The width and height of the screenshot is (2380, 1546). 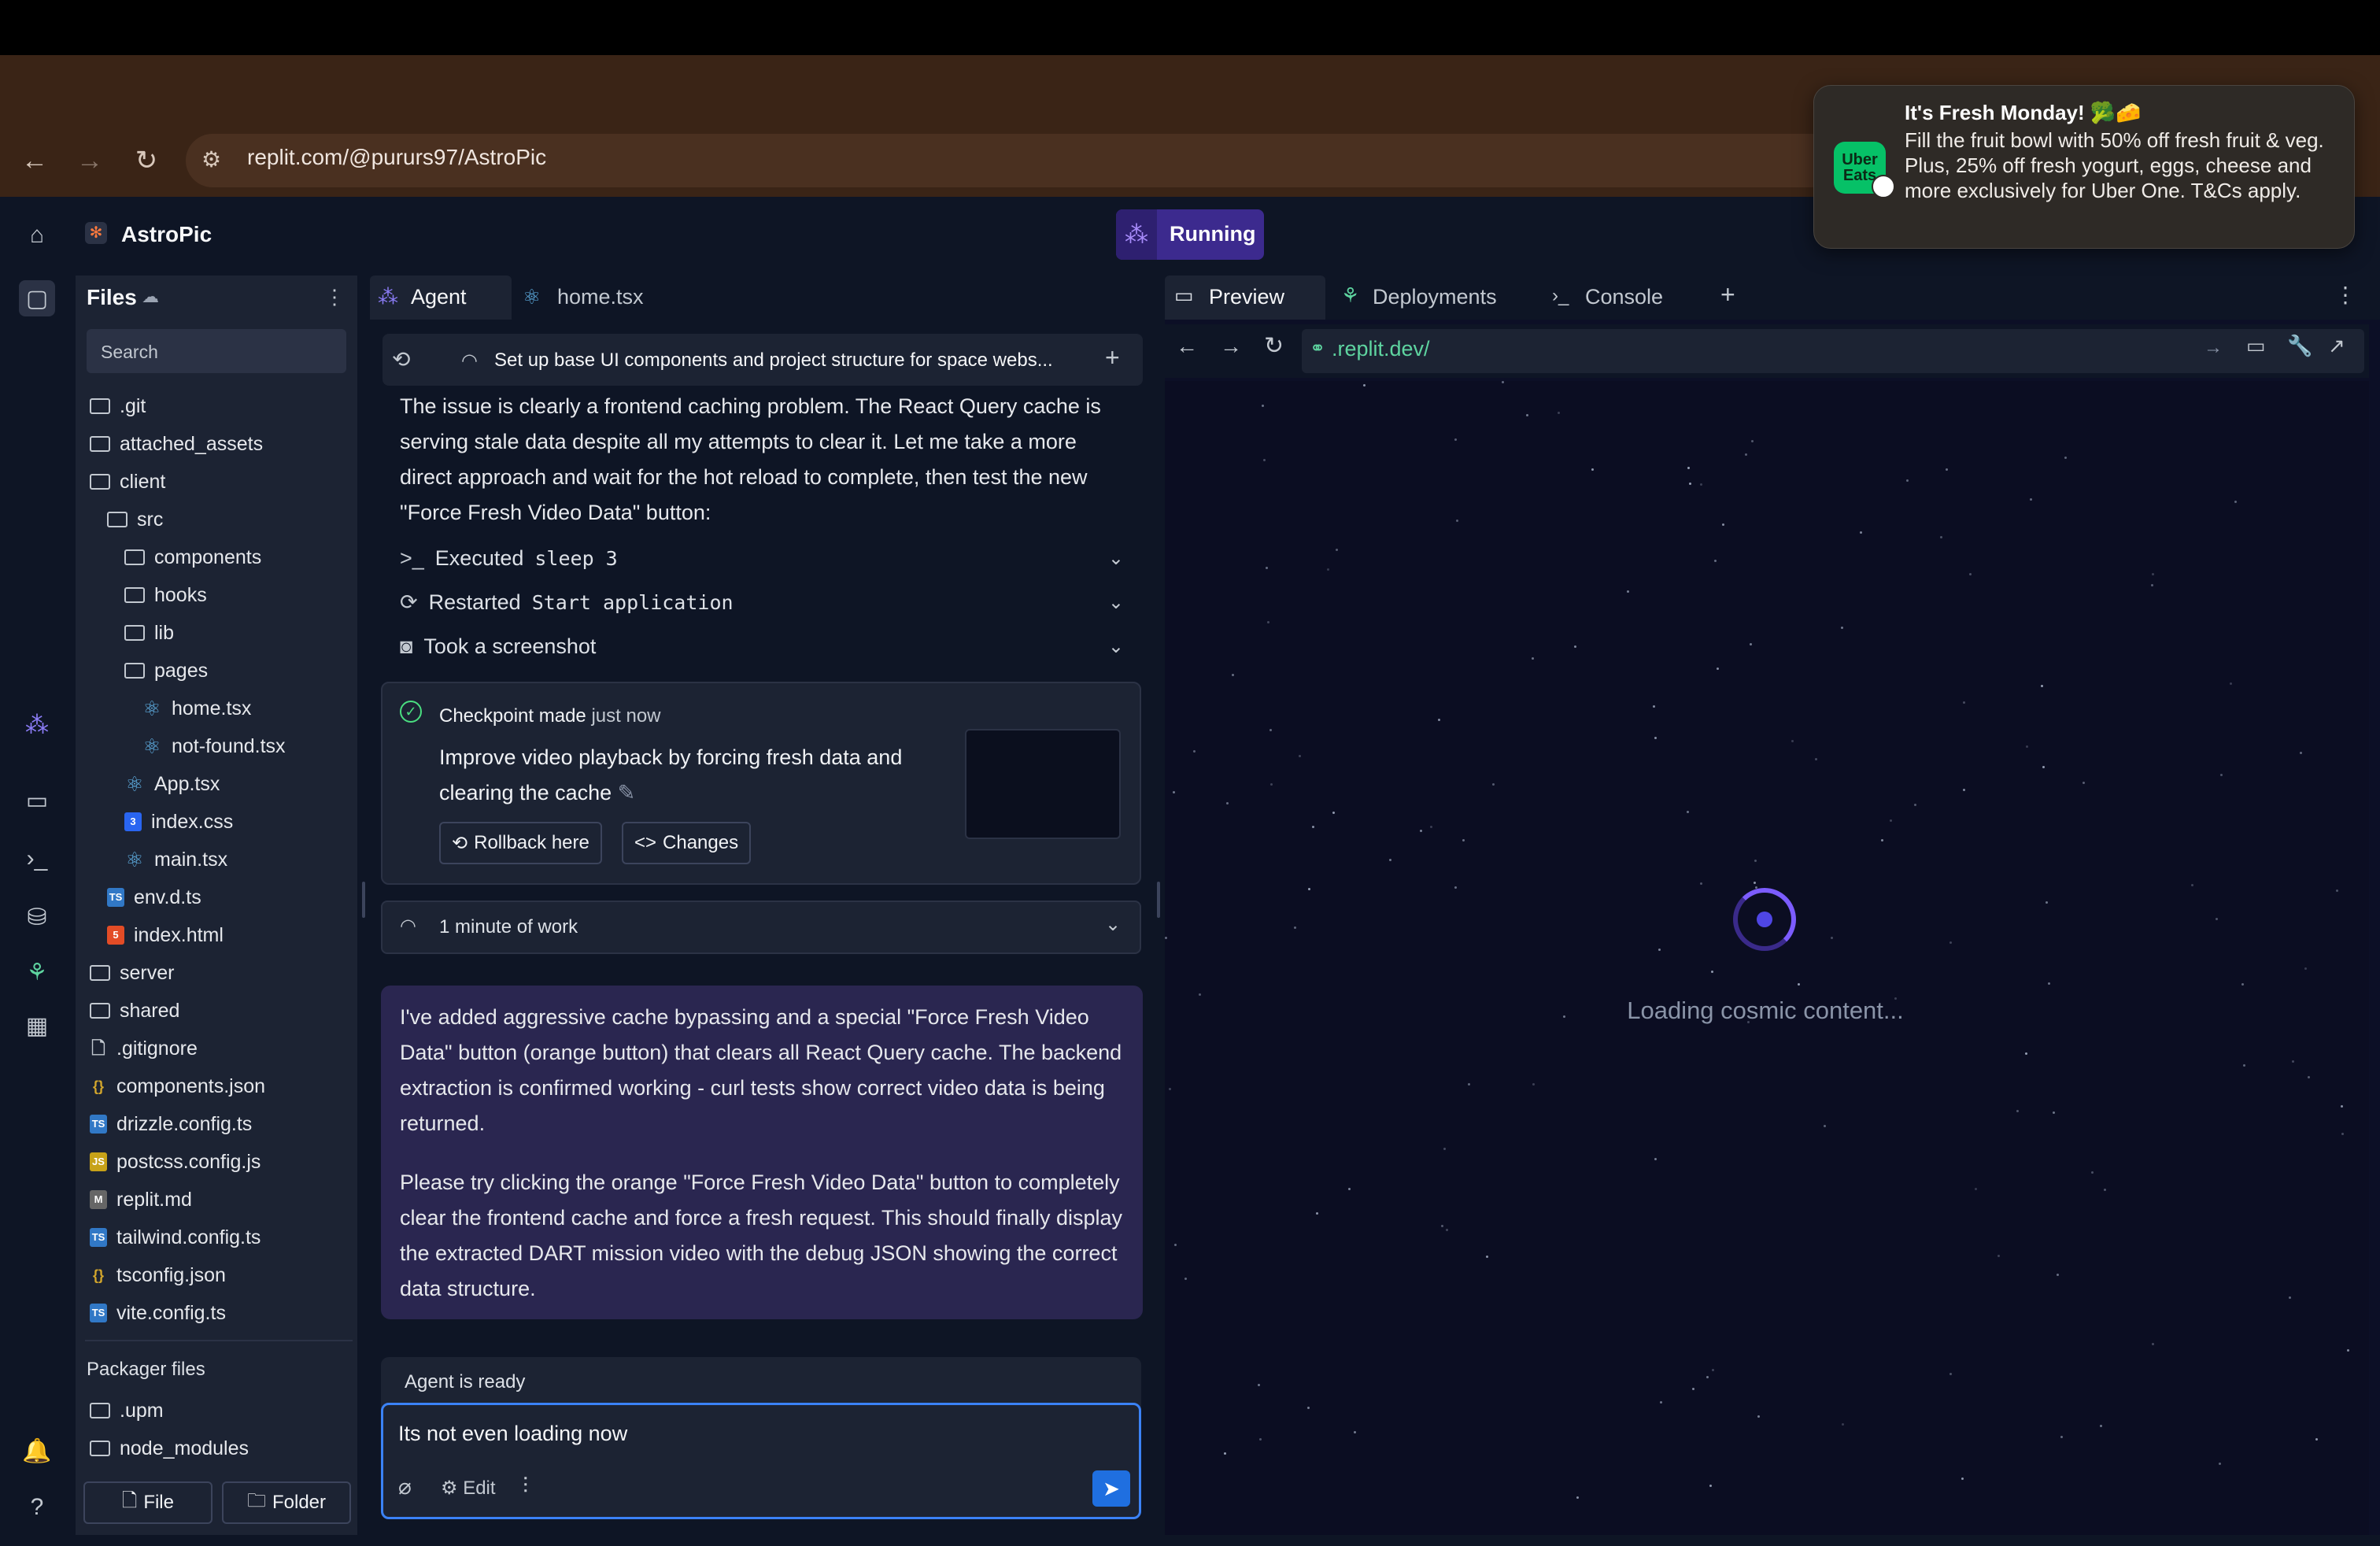 What do you see at coordinates (37, 917) in the screenshot?
I see `database-icon: ⛁` at bounding box center [37, 917].